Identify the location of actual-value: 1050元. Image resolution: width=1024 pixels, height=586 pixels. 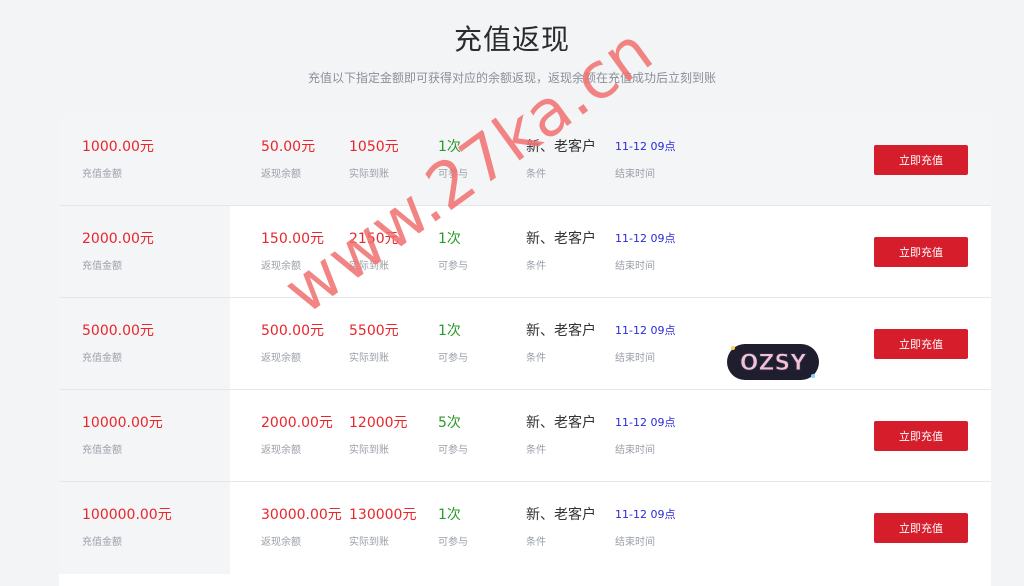
(374, 147).